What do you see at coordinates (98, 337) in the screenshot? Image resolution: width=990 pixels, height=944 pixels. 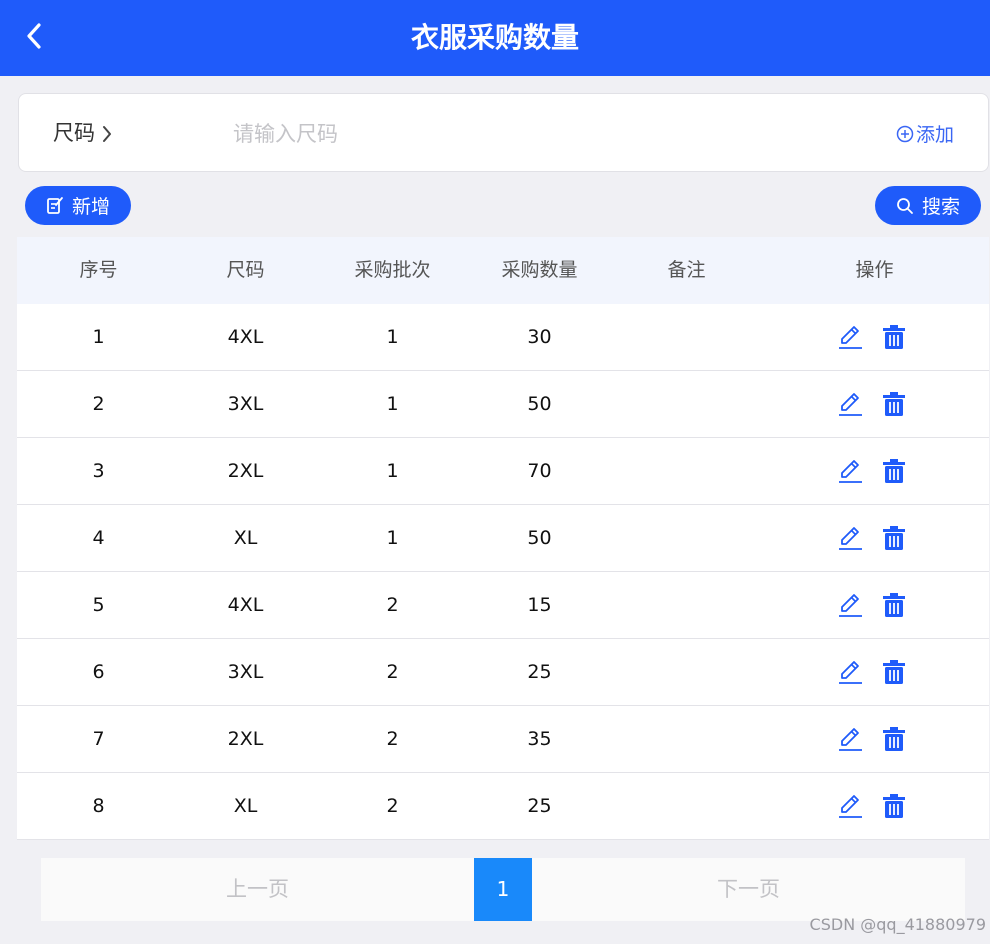 I see `cell-index: 1` at bounding box center [98, 337].